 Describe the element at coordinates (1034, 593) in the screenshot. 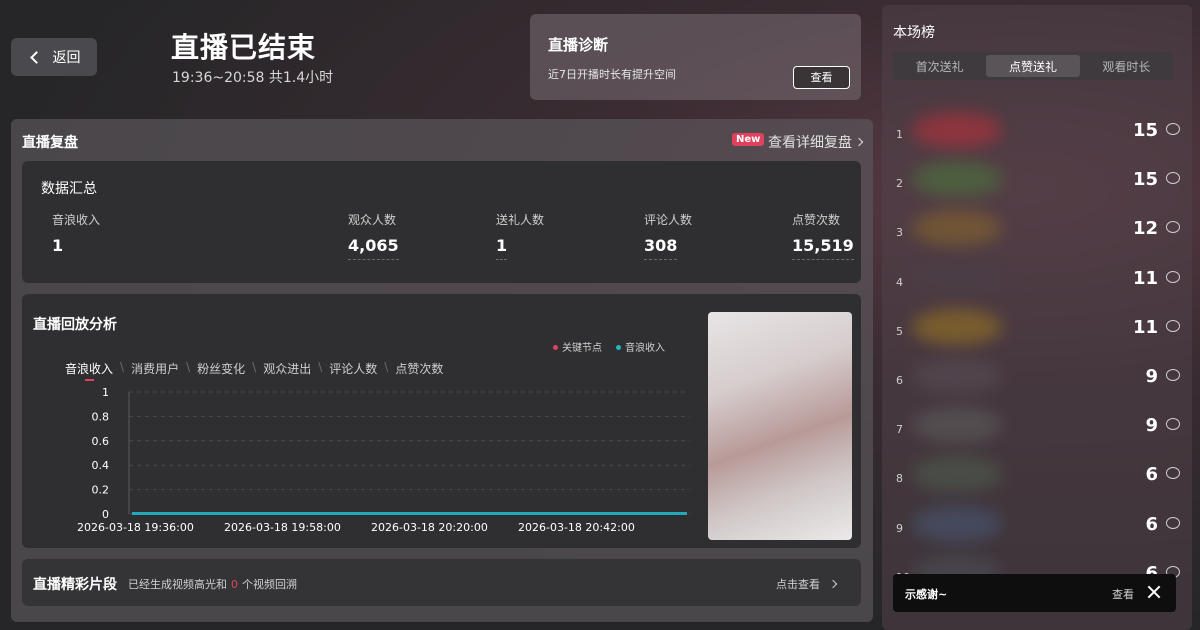

I see `toast-notification: 示感谢~ 查看` at that location.